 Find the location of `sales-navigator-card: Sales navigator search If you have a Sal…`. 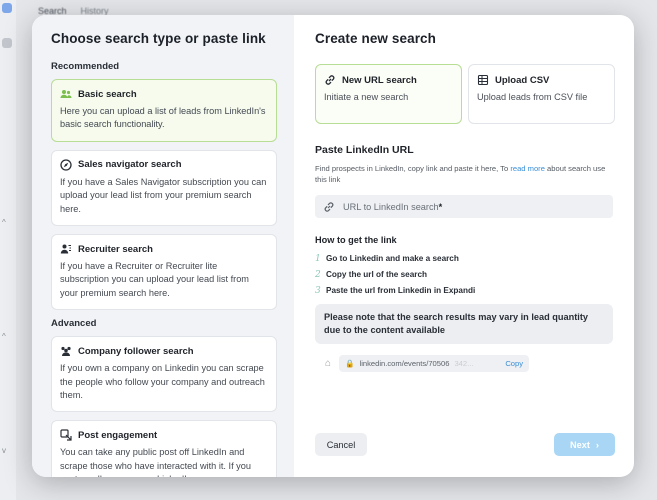

sales-navigator-card: Sales navigator search If you have a Sal… is located at coordinates (164, 188).